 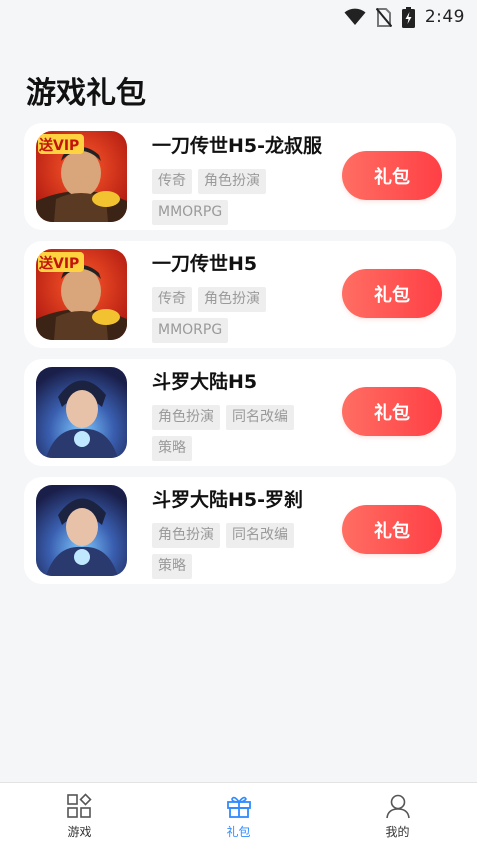 What do you see at coordinates (355, 16) in the screenshot?
I see `wifi-icon` at bounding box center [355, 16].